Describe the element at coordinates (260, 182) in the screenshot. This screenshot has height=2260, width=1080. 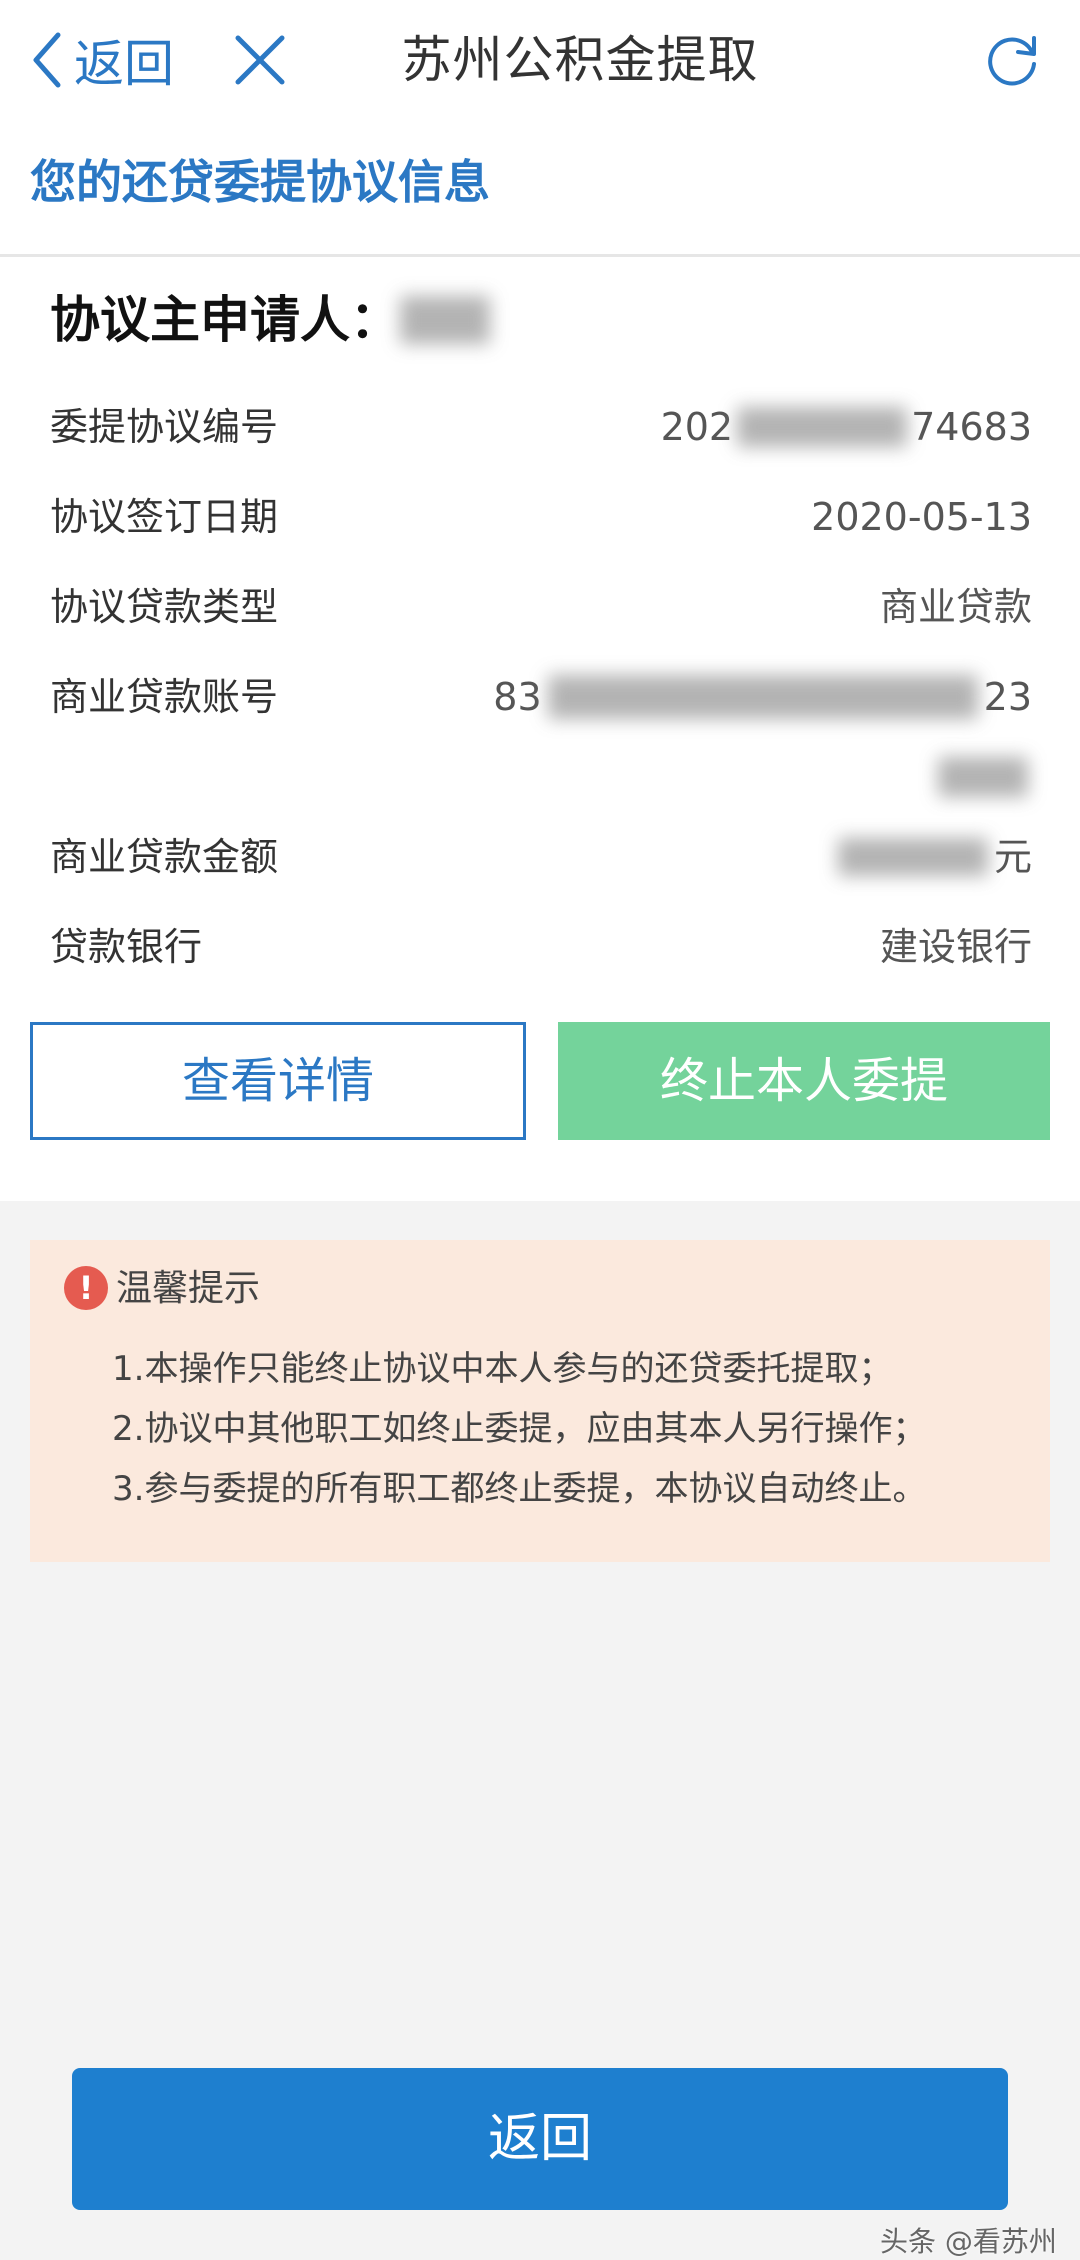
I see `section-title: 您的还贷委提协议信息` at that location.